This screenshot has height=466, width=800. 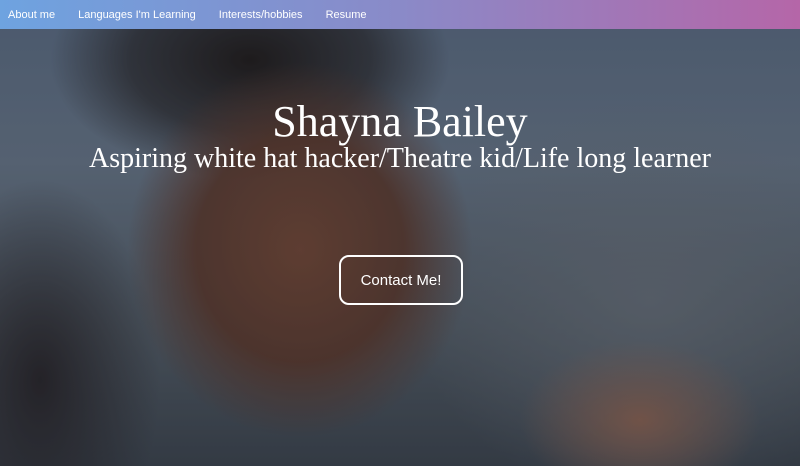 What do you see at coordinates (400, 121) in the screenshot?
I see `hero-name: Shayna Bailey` at bounding box center [400, 121].